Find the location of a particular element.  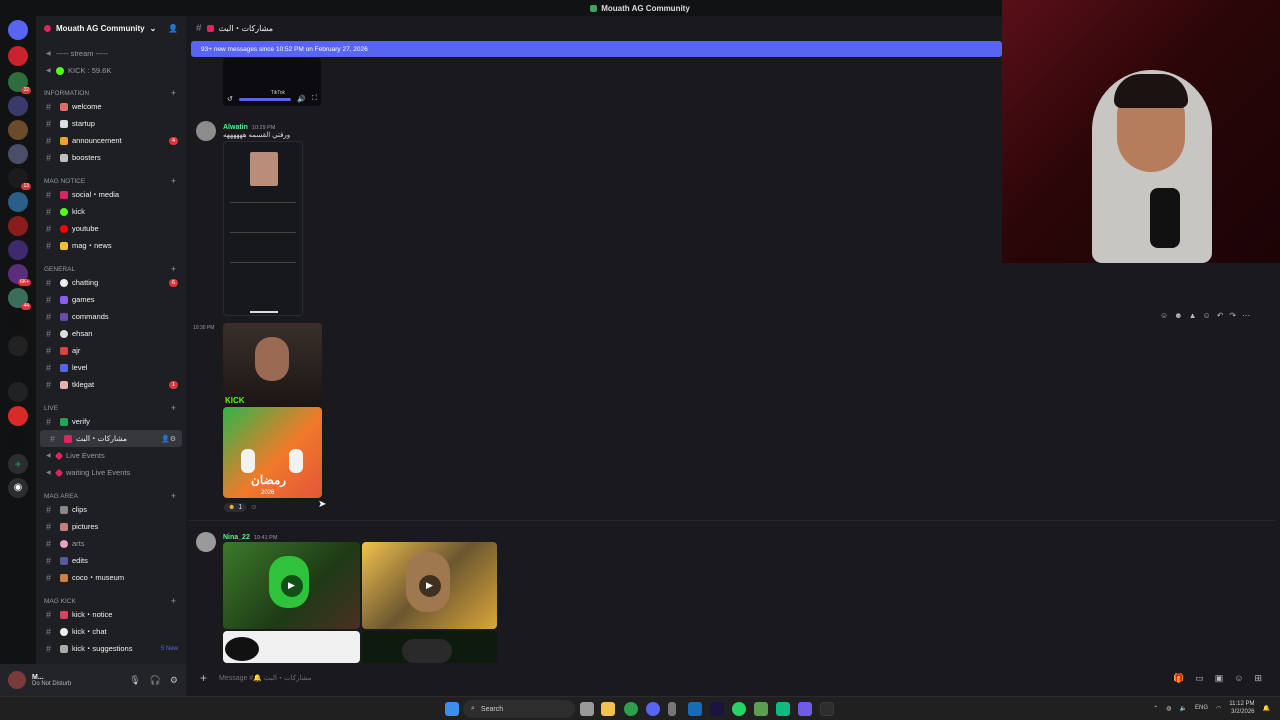

channel-item: # clips is located at coordinates (111, 509).